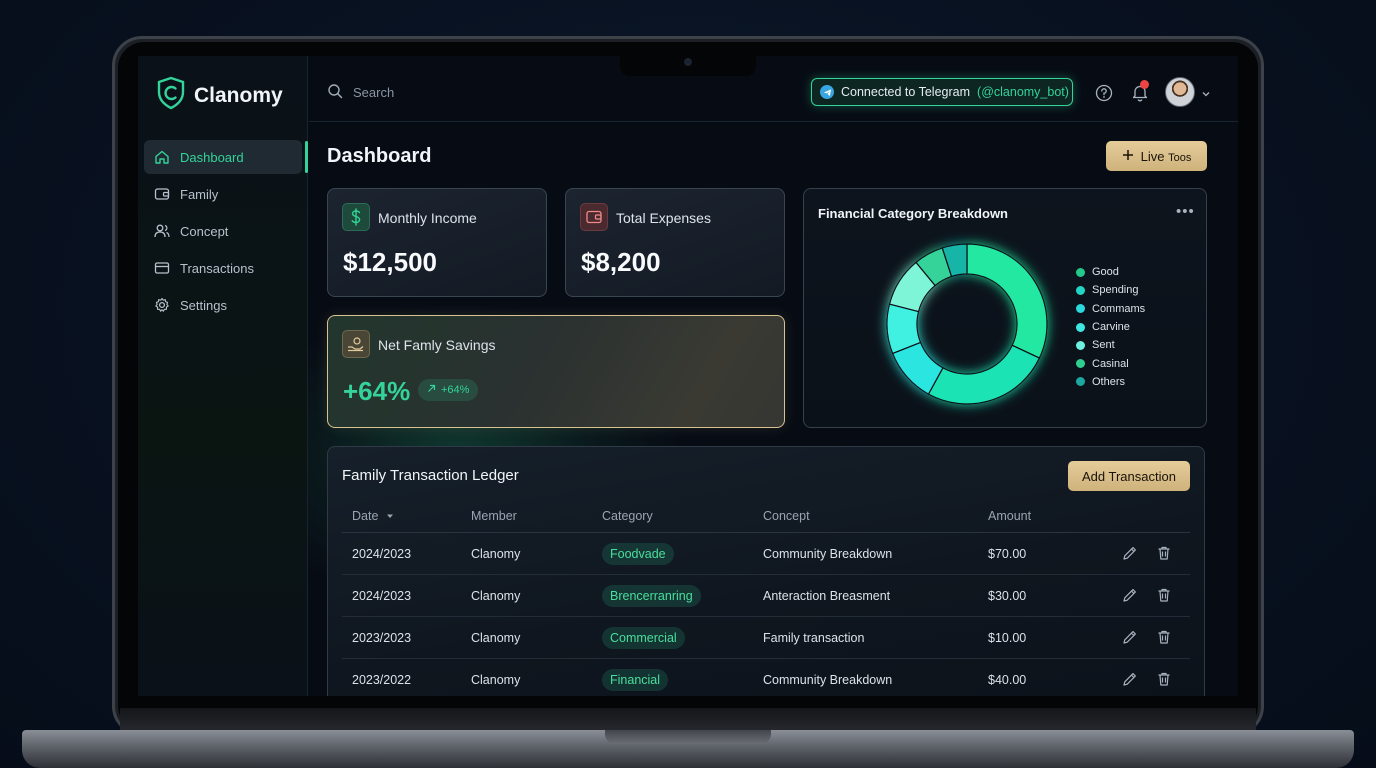 The height and width of the screenshot is (768, 1376). I want to click on more-options-icon: •••, so click(1185, 211).